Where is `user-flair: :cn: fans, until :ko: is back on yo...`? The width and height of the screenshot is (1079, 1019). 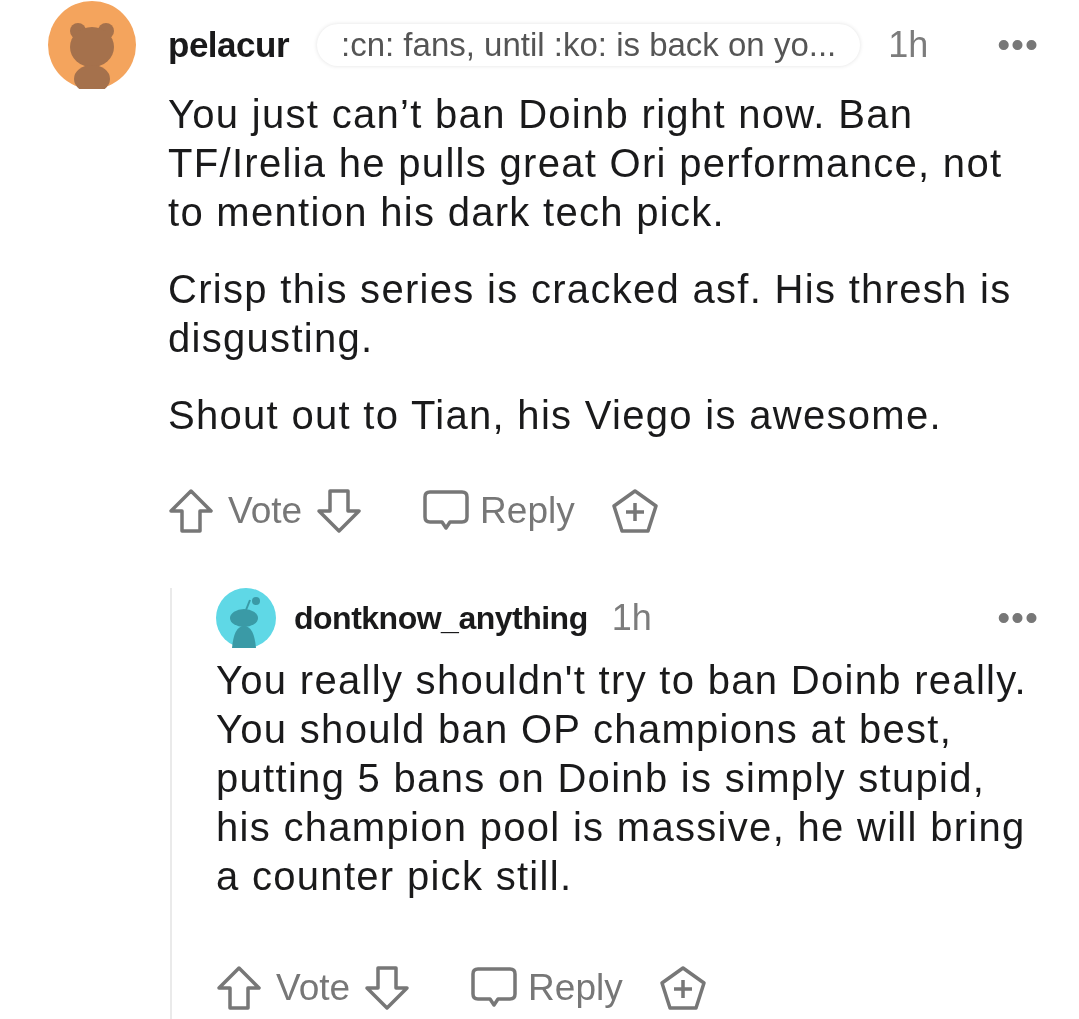
user-flair: :cn: fans, until :ko: is back on yo... is located at coordinates (589, 45).